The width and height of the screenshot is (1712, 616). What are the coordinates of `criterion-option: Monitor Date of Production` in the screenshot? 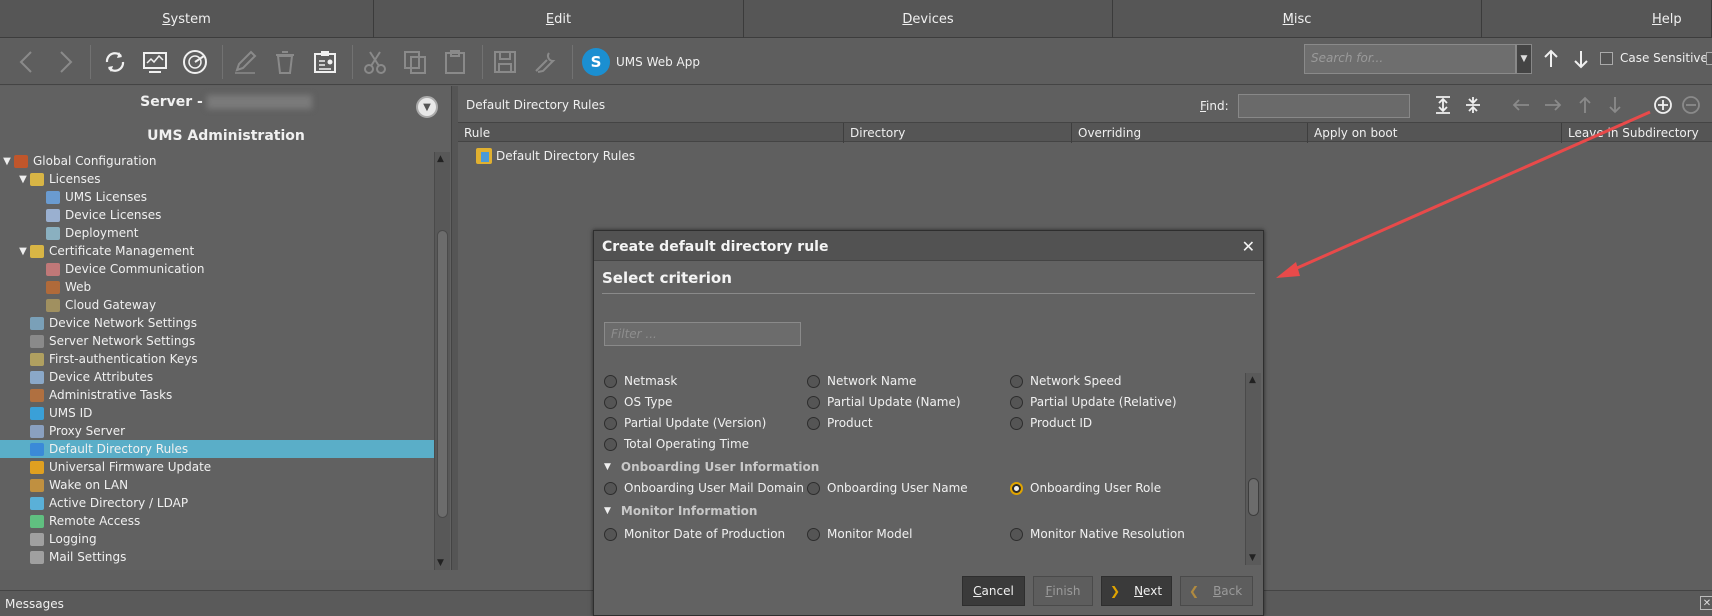 It's located at (694, 534).